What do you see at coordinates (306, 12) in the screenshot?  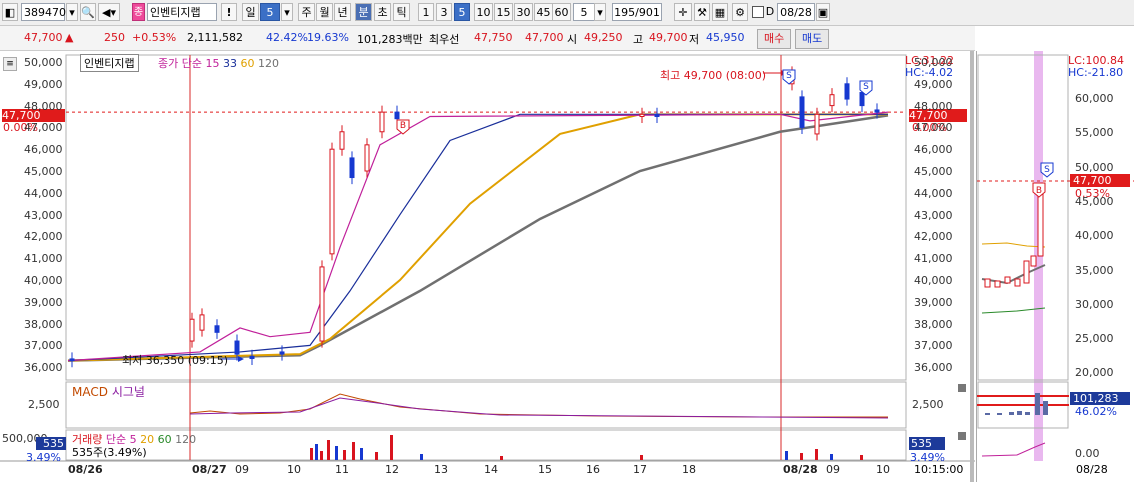 I see `period-button-0: 주` at bounding box center [306, 12].